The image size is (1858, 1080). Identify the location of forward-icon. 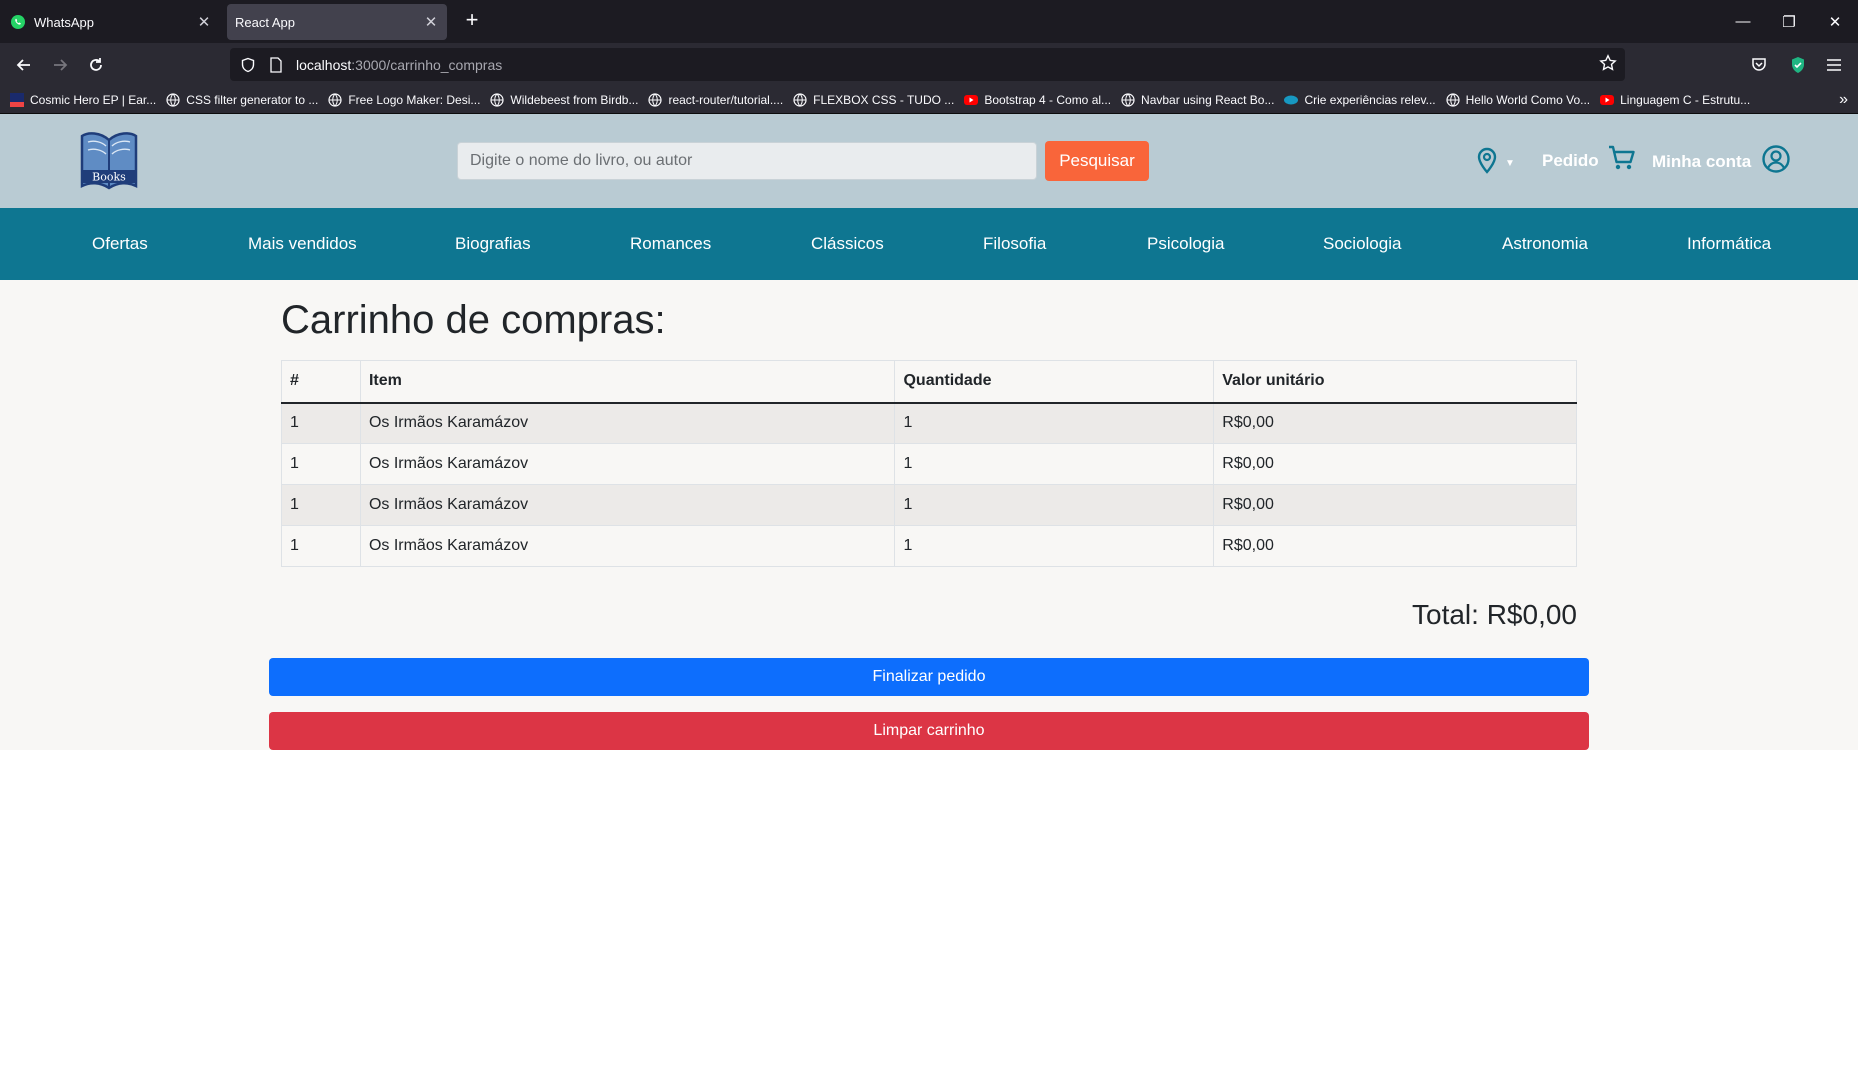
(60, 65).